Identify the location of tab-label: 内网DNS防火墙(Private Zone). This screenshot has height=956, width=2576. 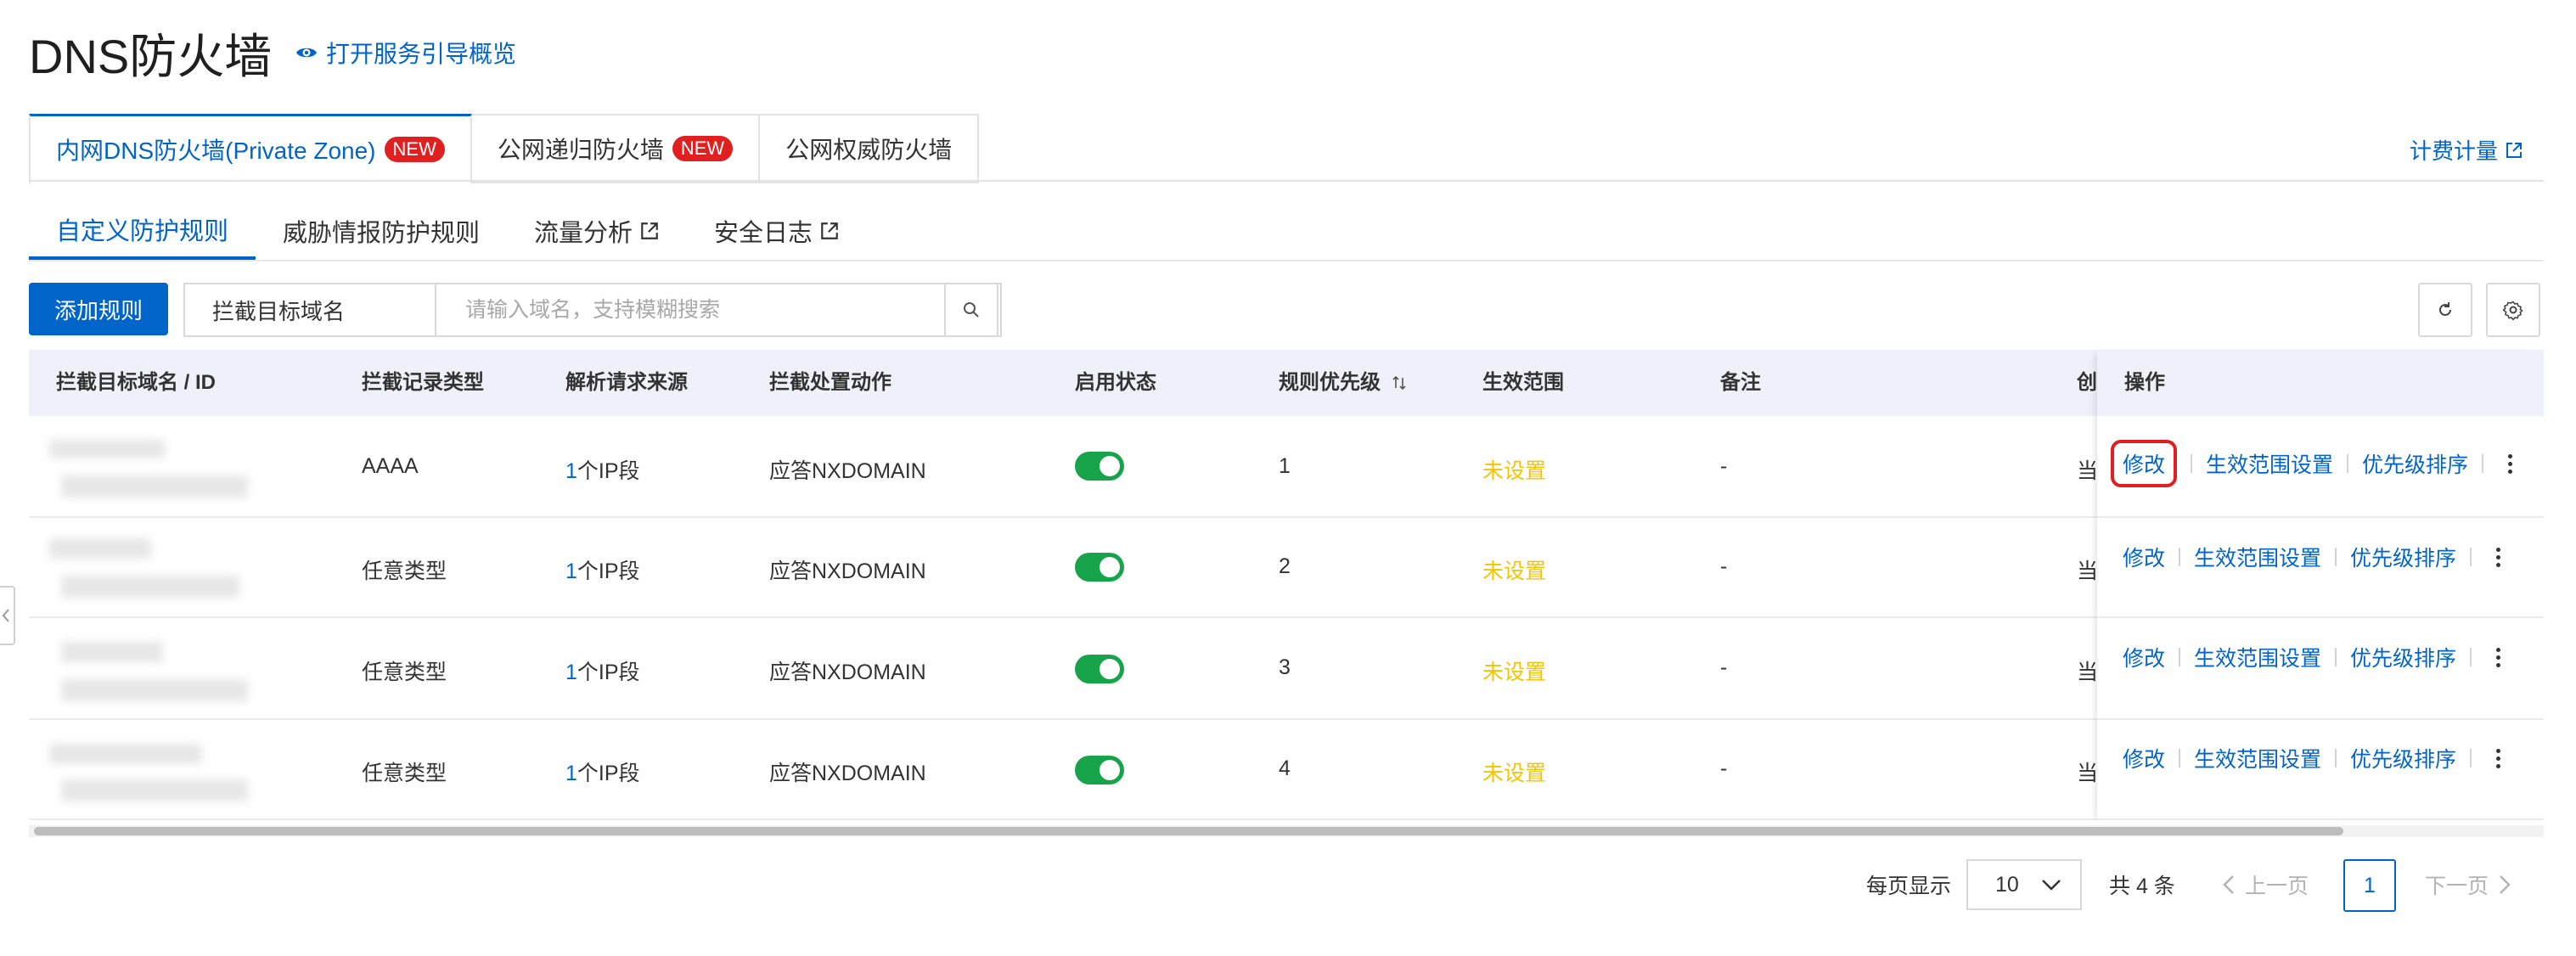
(216, 151).